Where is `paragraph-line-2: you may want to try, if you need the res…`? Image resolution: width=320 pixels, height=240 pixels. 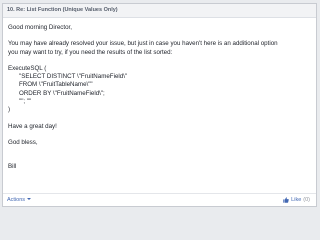 paragraph-line-2: you may want to try, if you need the res… is located at coordinates (90, 52).